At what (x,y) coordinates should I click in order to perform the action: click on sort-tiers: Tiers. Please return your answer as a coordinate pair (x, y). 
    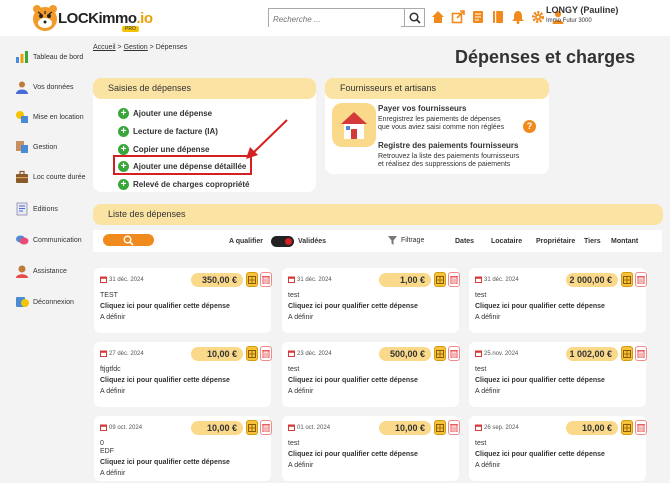
    Looking at the image, I should click on (592, 241).